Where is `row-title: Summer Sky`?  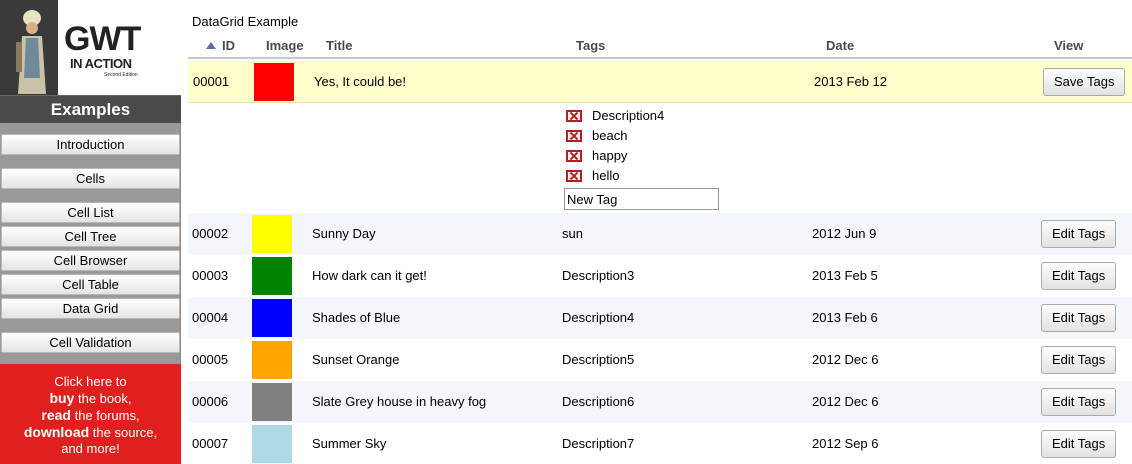
row-title: Summer Sky is located at coordinates (349, 443).